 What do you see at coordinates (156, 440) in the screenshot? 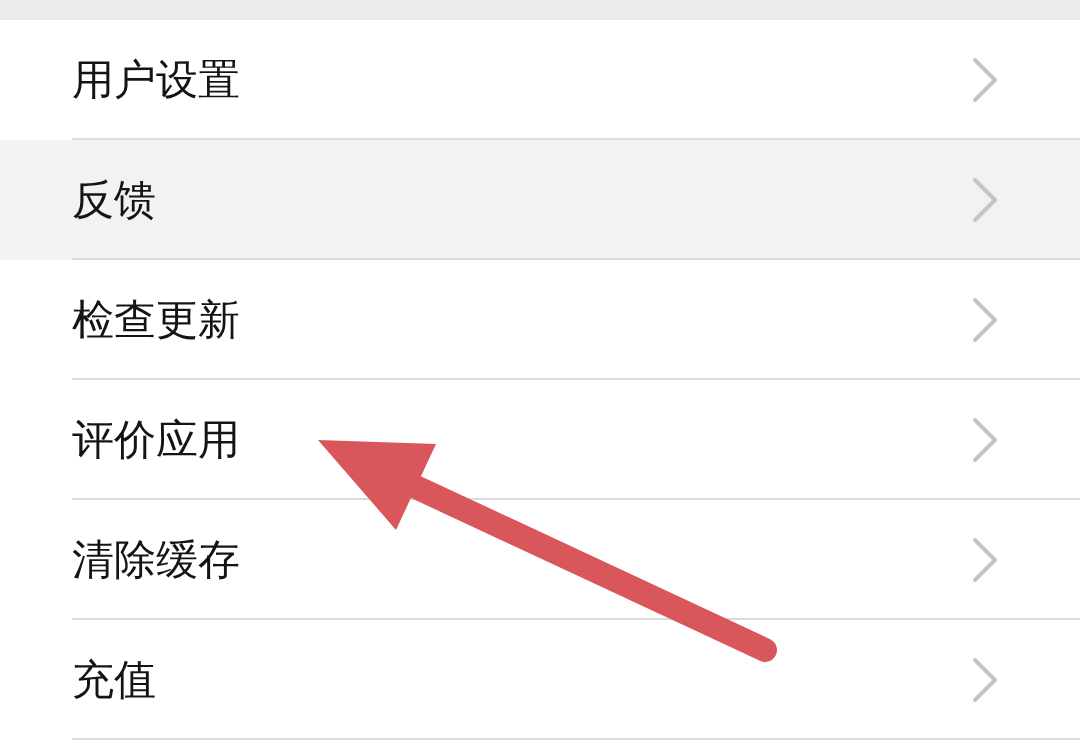
I see `row-label: 评价应用` at bounding box center [156, 440].